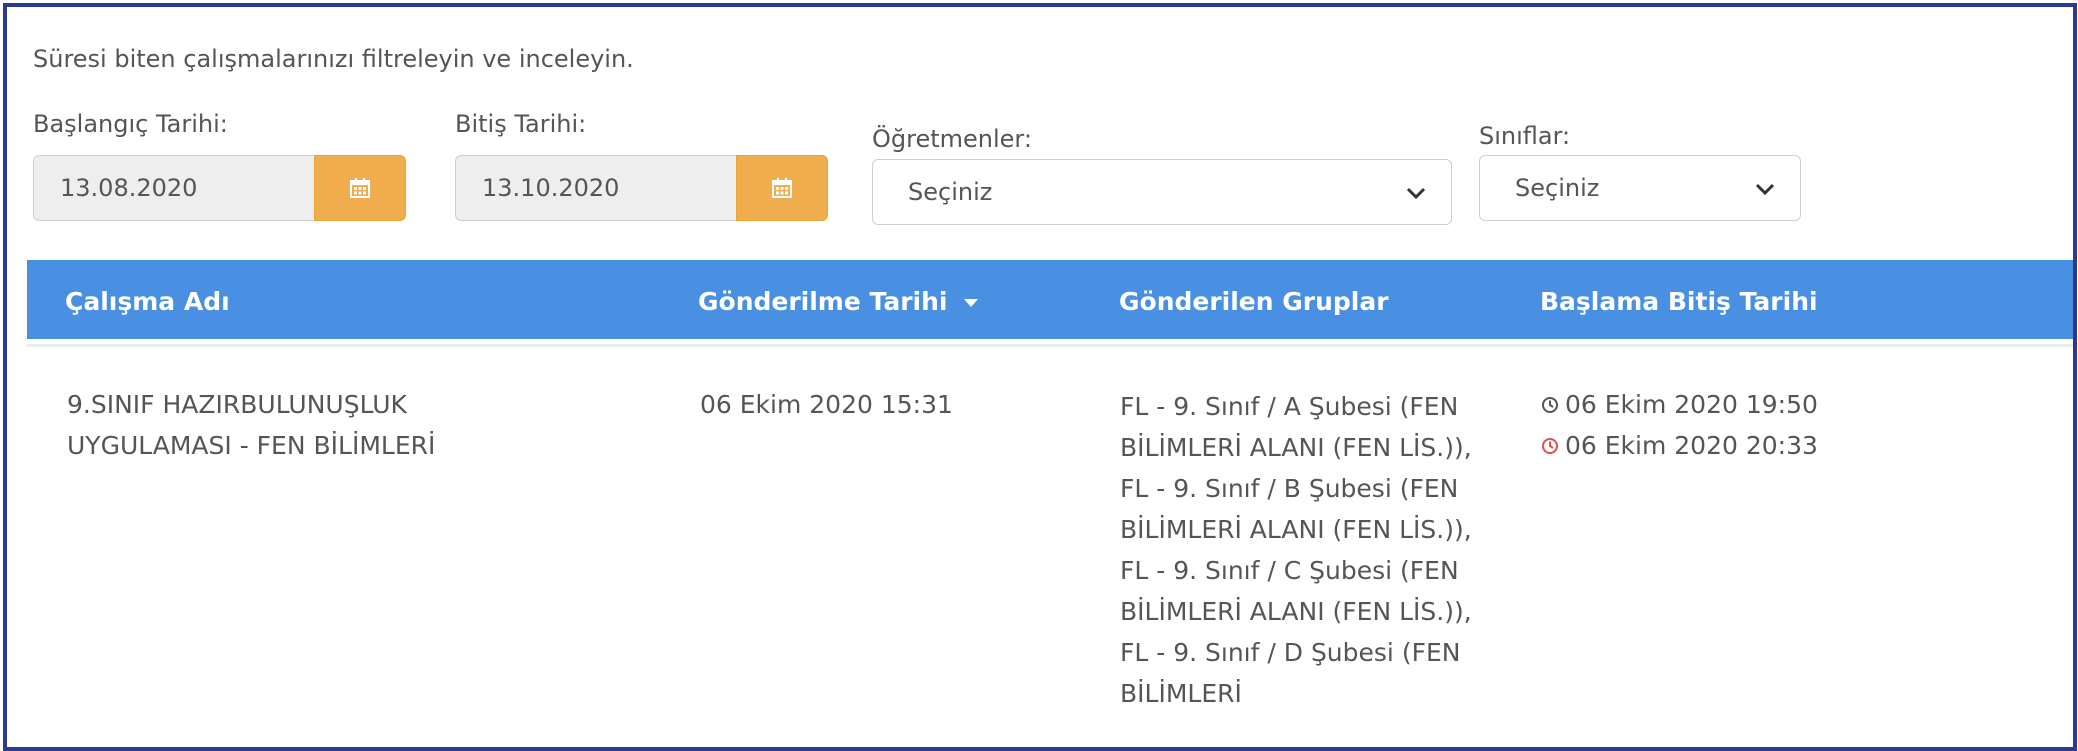  I want to click on end-date-label: Bitiş Tarihi:, so click(521, 124).